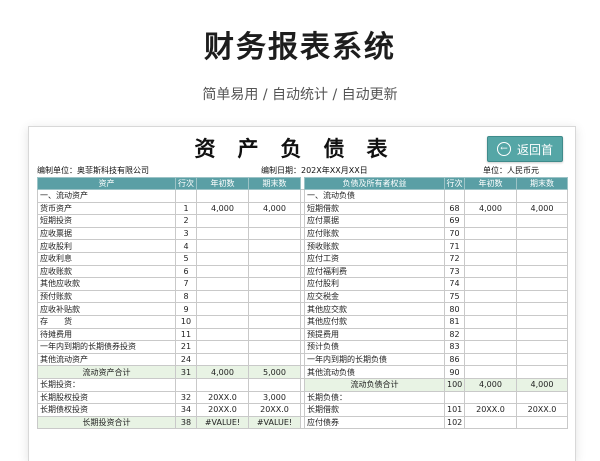 Image resolution: width=600 pixels, height=461 pixels. What do you see at coordinates (222, 208) in the screenshot?
I see `cell-asset-begin: 4,000` at bounding box center [222, 208].